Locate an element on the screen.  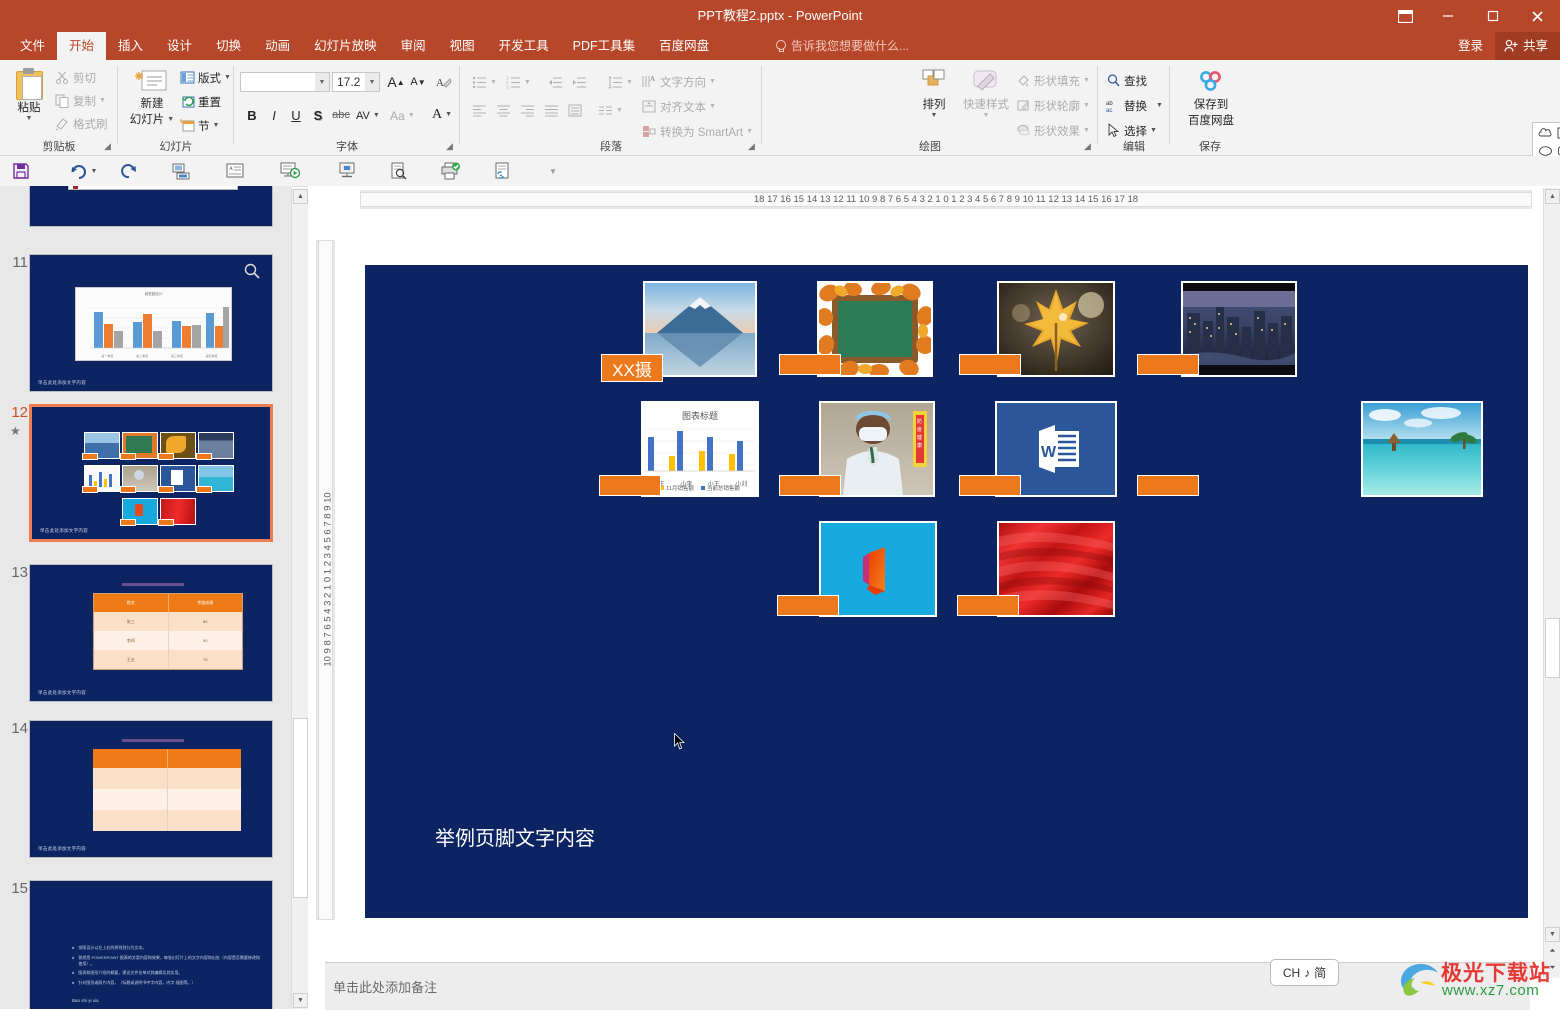
caption-mountain: XX摄 is located at coordinates (632, 368).